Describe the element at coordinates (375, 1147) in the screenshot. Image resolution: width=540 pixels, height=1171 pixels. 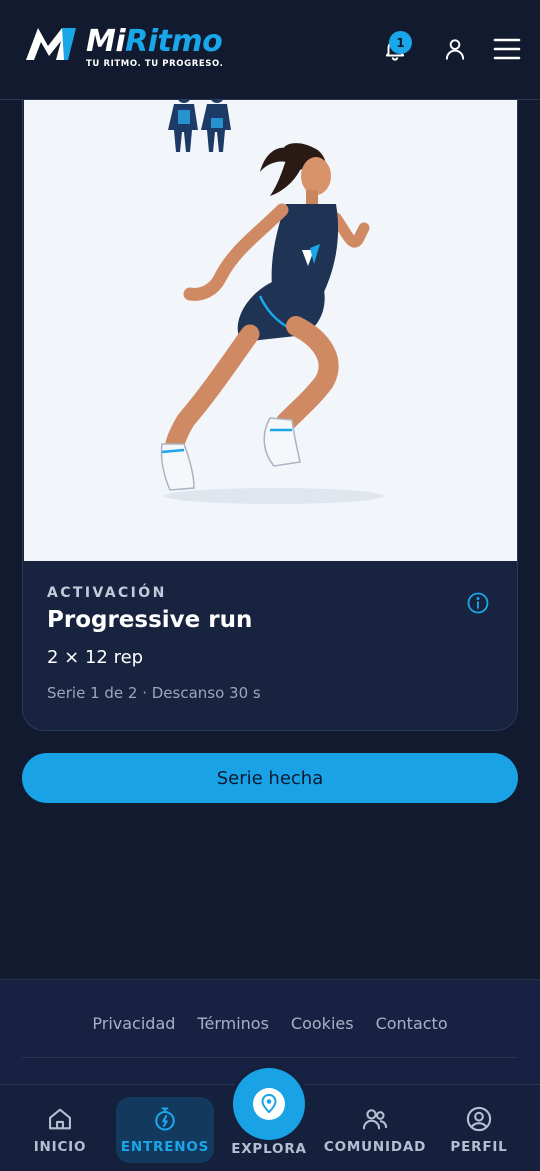
I see `nav-label-comunidad: COMUNIDAD` at that location.